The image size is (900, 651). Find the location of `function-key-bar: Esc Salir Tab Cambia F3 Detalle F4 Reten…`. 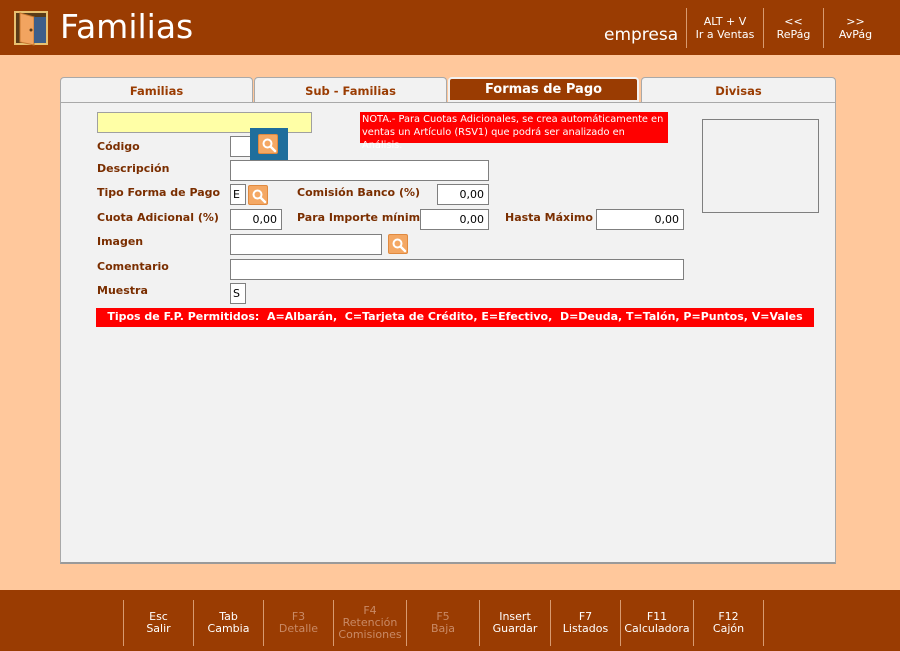

function-key-bar: Esc Salir Tab Cambia F3 Detalle F4 Reten… is located at coordinates (450, 620).